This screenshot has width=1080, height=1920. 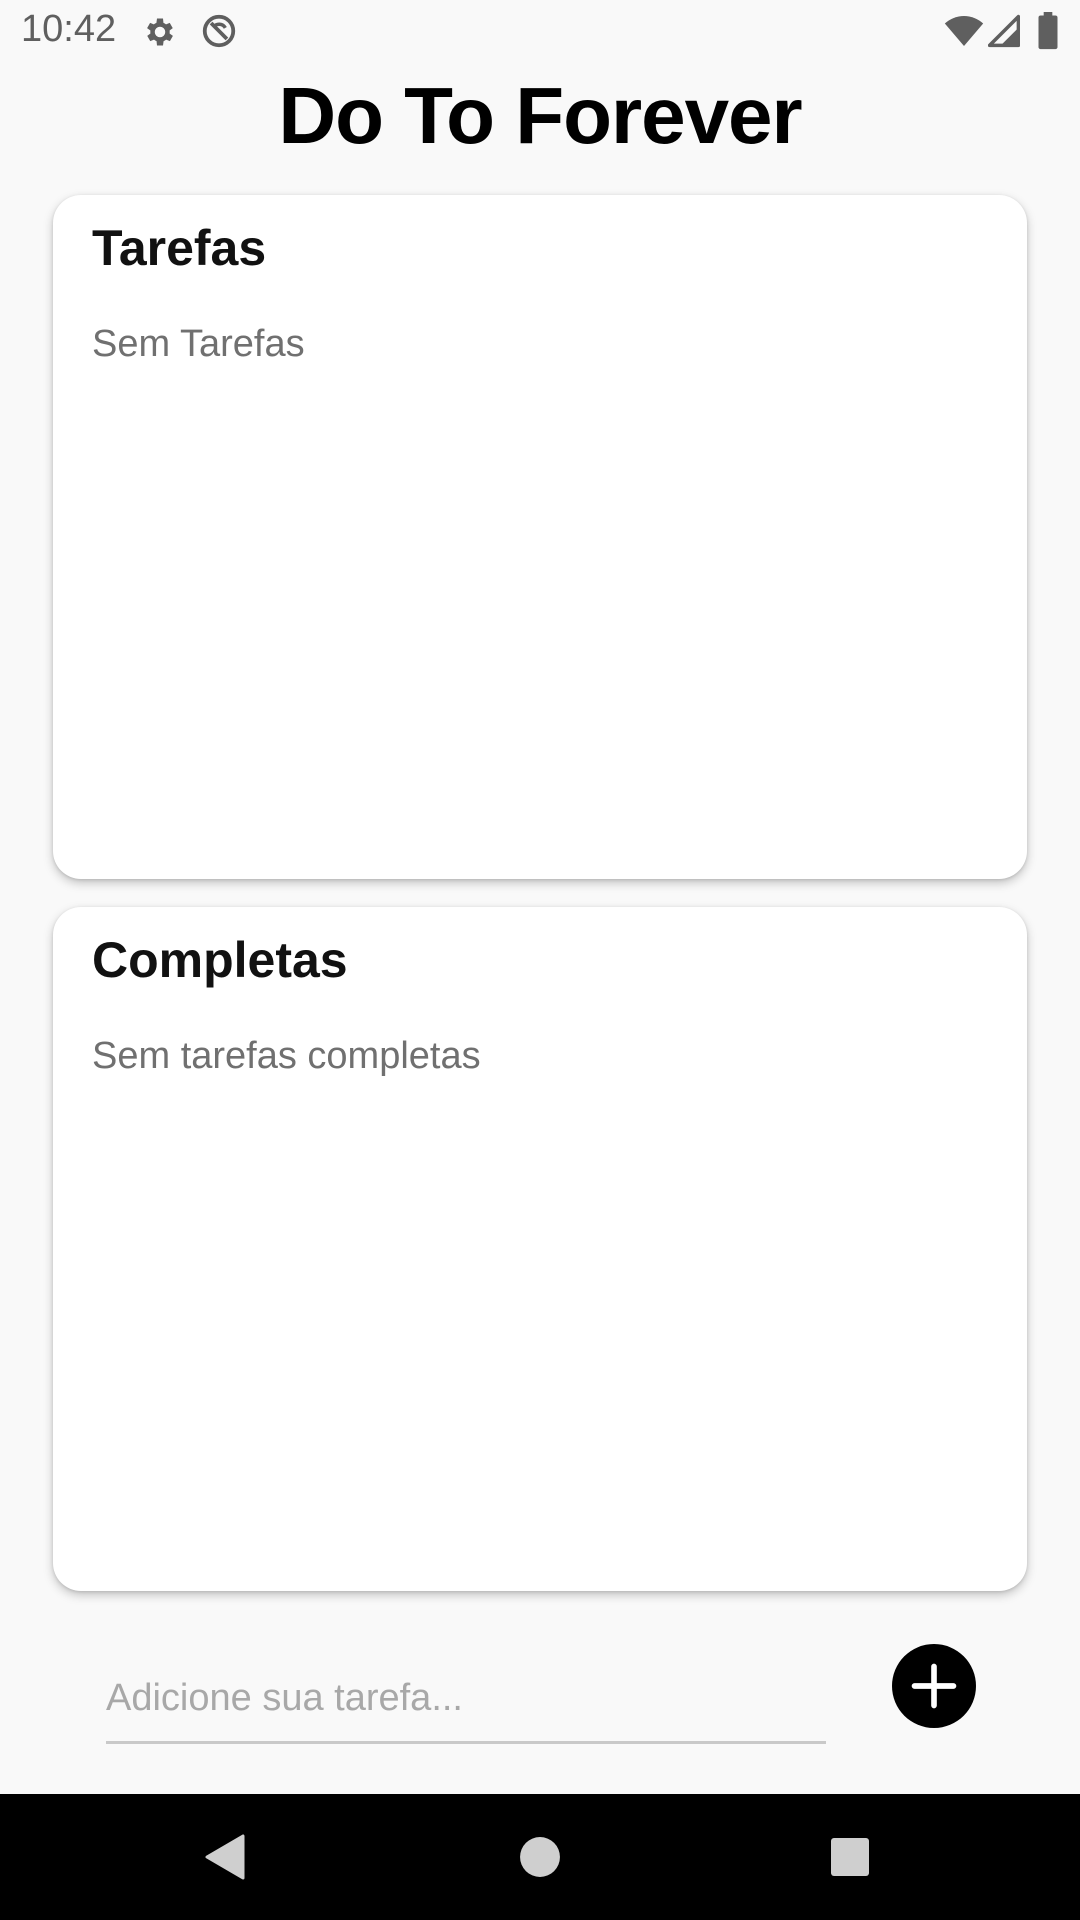 I want to click on plus-icon, so click(x=934, y=1686).